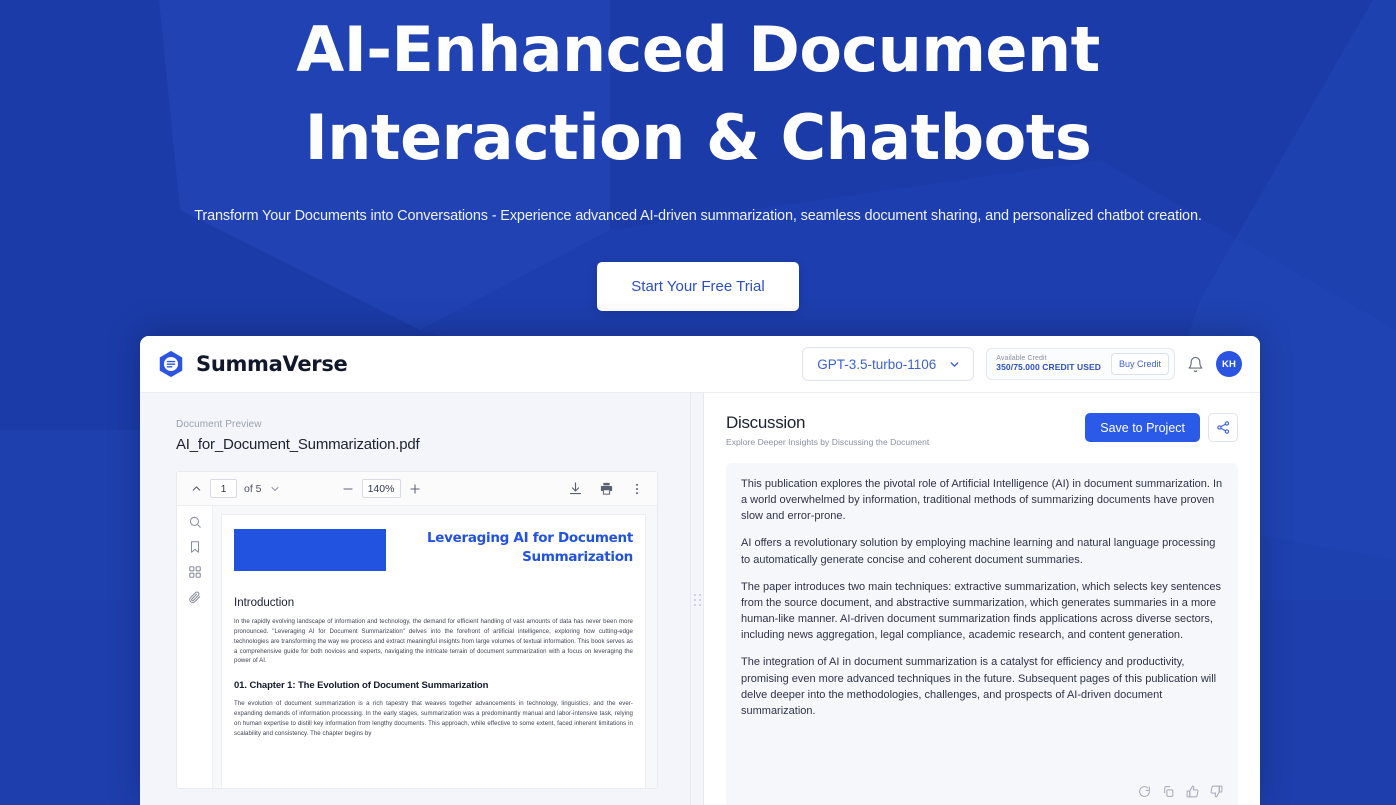  Describe the element at coordinates (1168, 791) in the screenshot. I see `copy-icon` at that location.